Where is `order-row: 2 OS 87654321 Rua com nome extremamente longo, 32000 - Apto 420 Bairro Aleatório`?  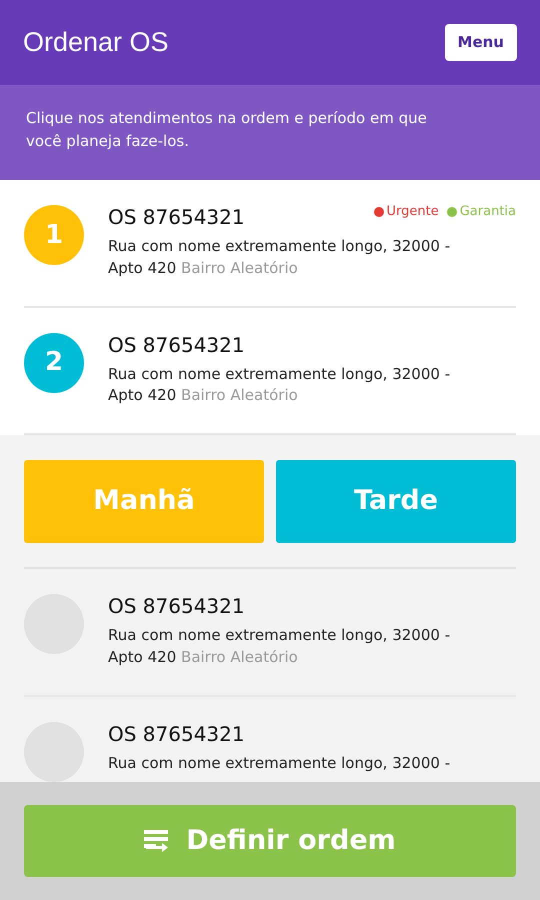 order-row: 2 OS 87654321 Rua com nome extremamente longo, 32000 - Apto 420 Bairro Aleatório is located at coordinates (270, 371).